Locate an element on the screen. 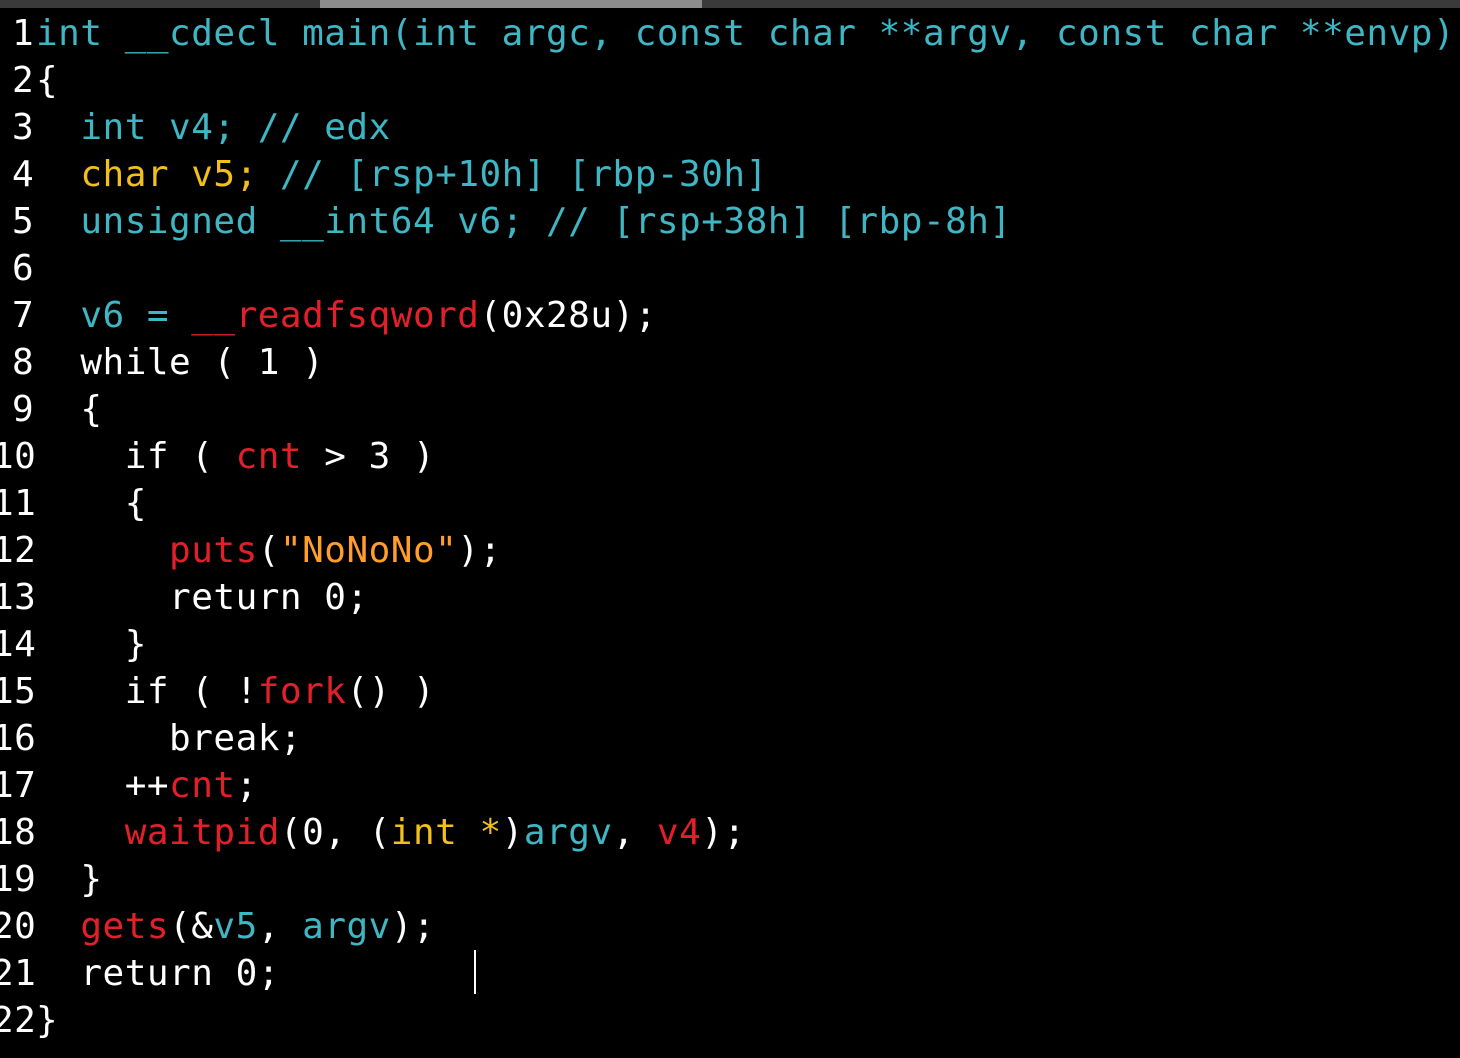 This screenshot has width=1460, height=1058. code-token: fork is located at coordinates (302, 691).